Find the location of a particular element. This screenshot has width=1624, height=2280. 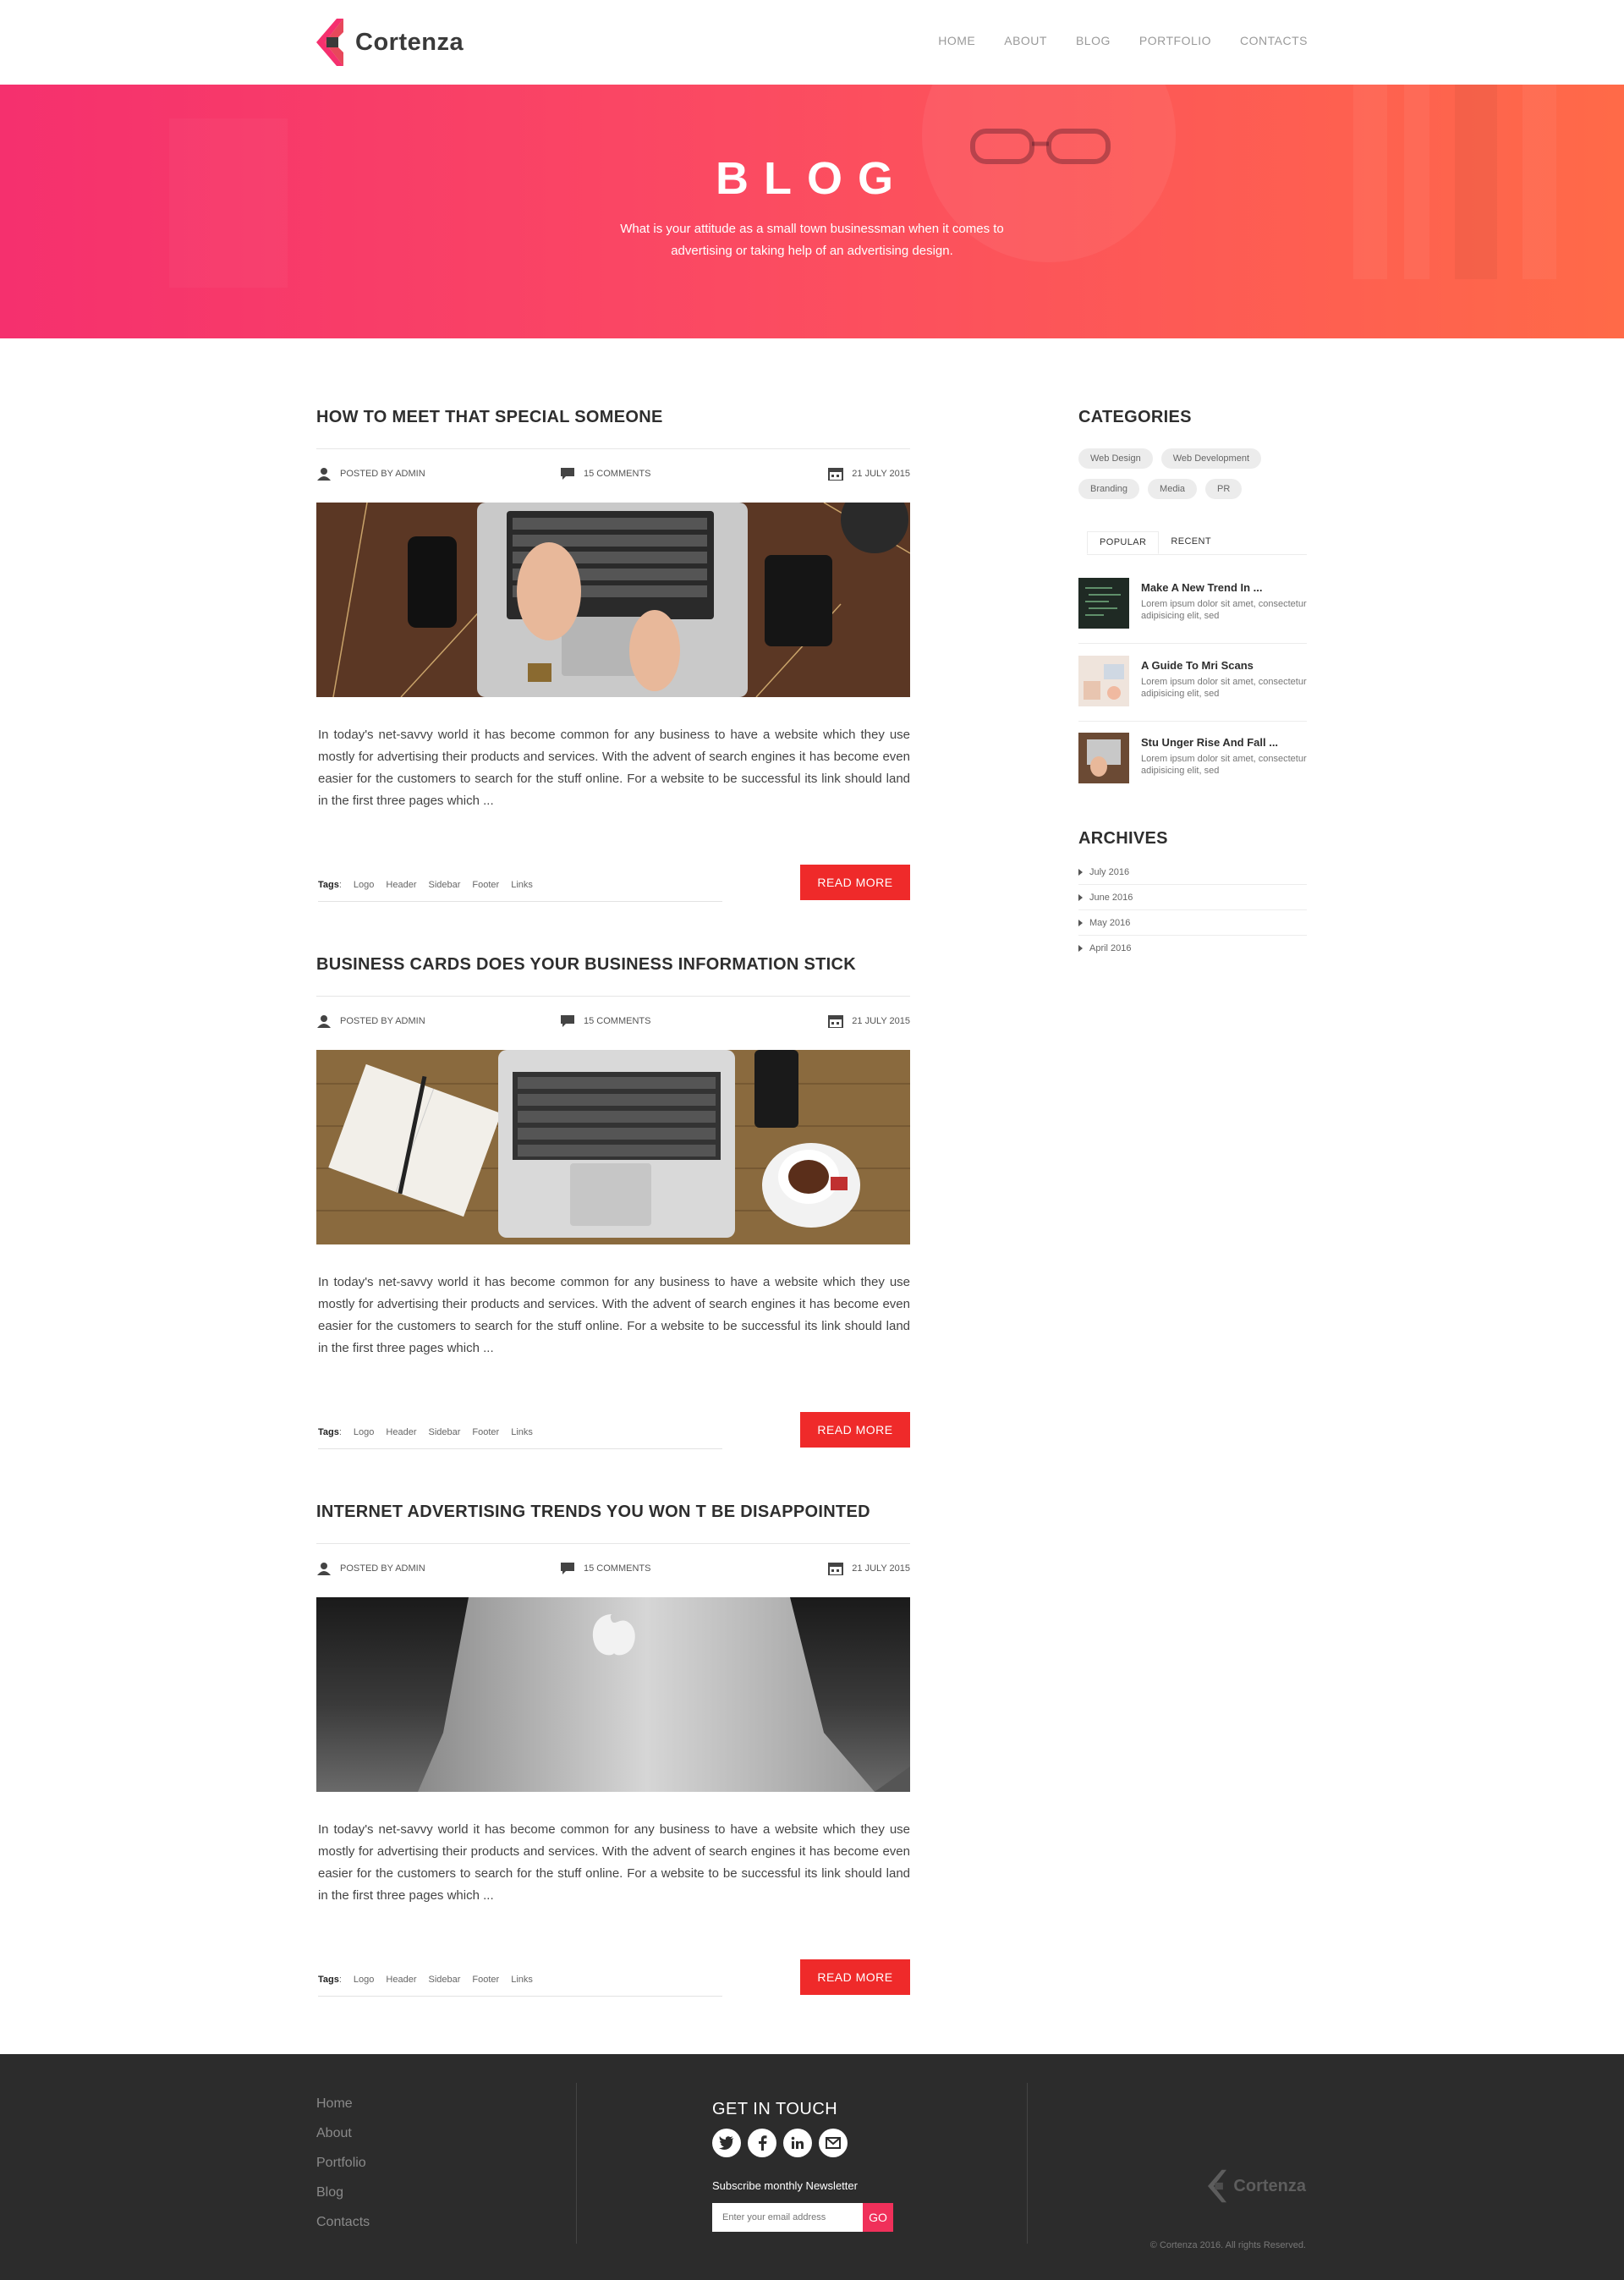

caret-right-icon is located at coordinates (1081, 897).